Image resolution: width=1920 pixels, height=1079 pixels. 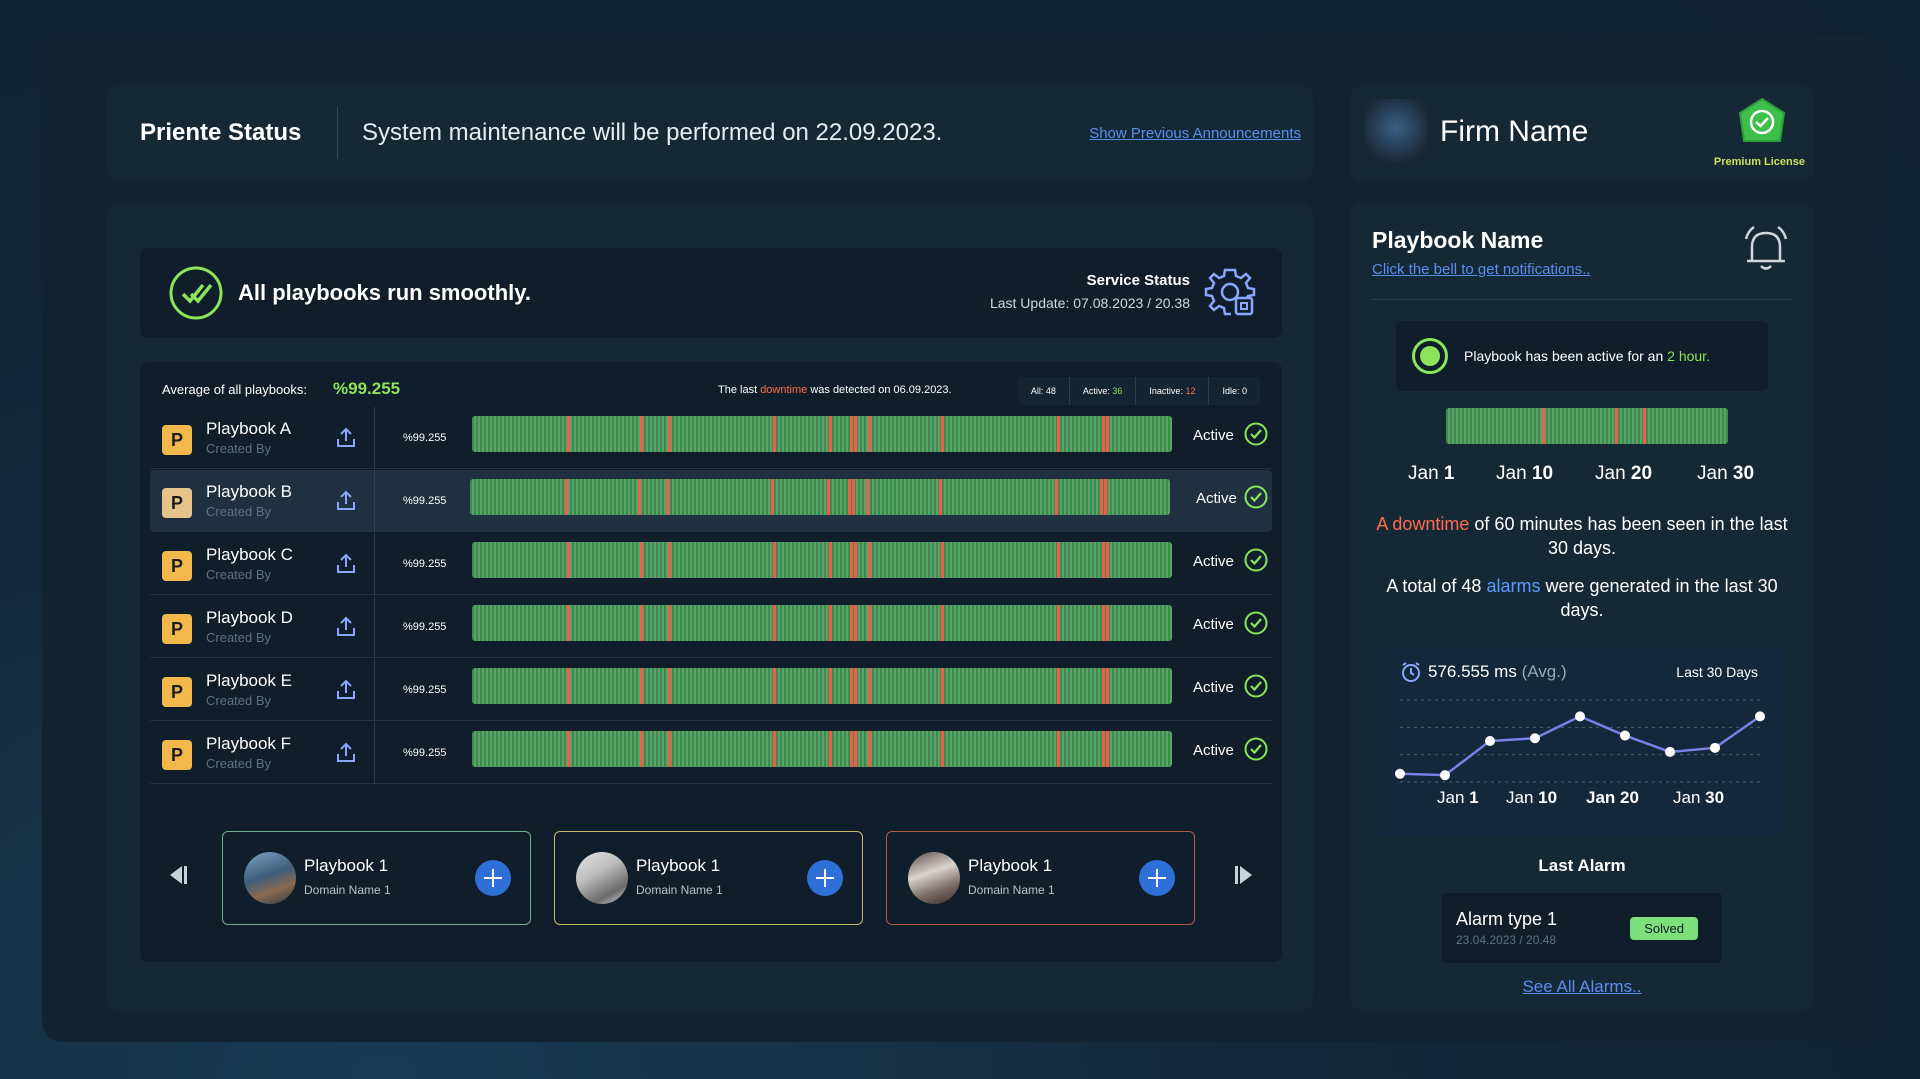 I want to click on table-row: P Playbook B Created By %99.255 Active, so click(x=711, y=501).